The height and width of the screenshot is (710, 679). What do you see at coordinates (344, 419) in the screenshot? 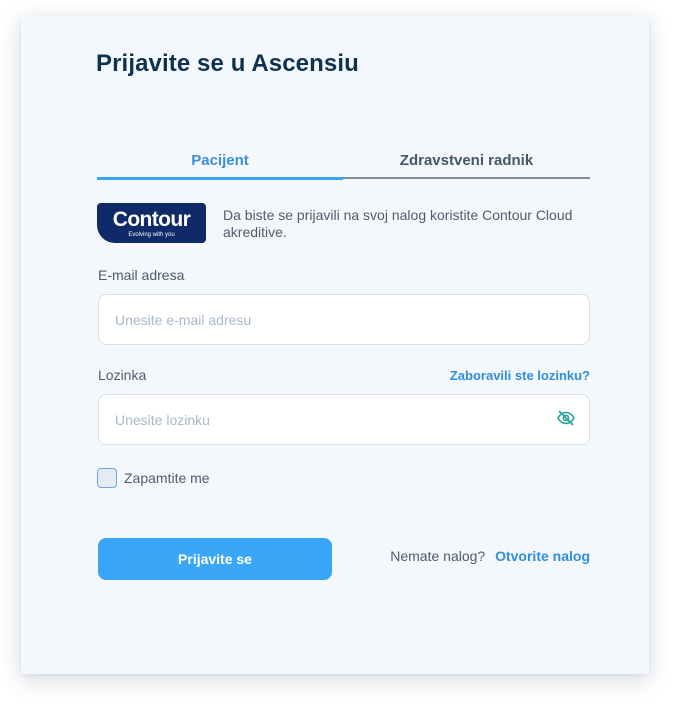
I see `password-field` at bounding box center [344, 419].